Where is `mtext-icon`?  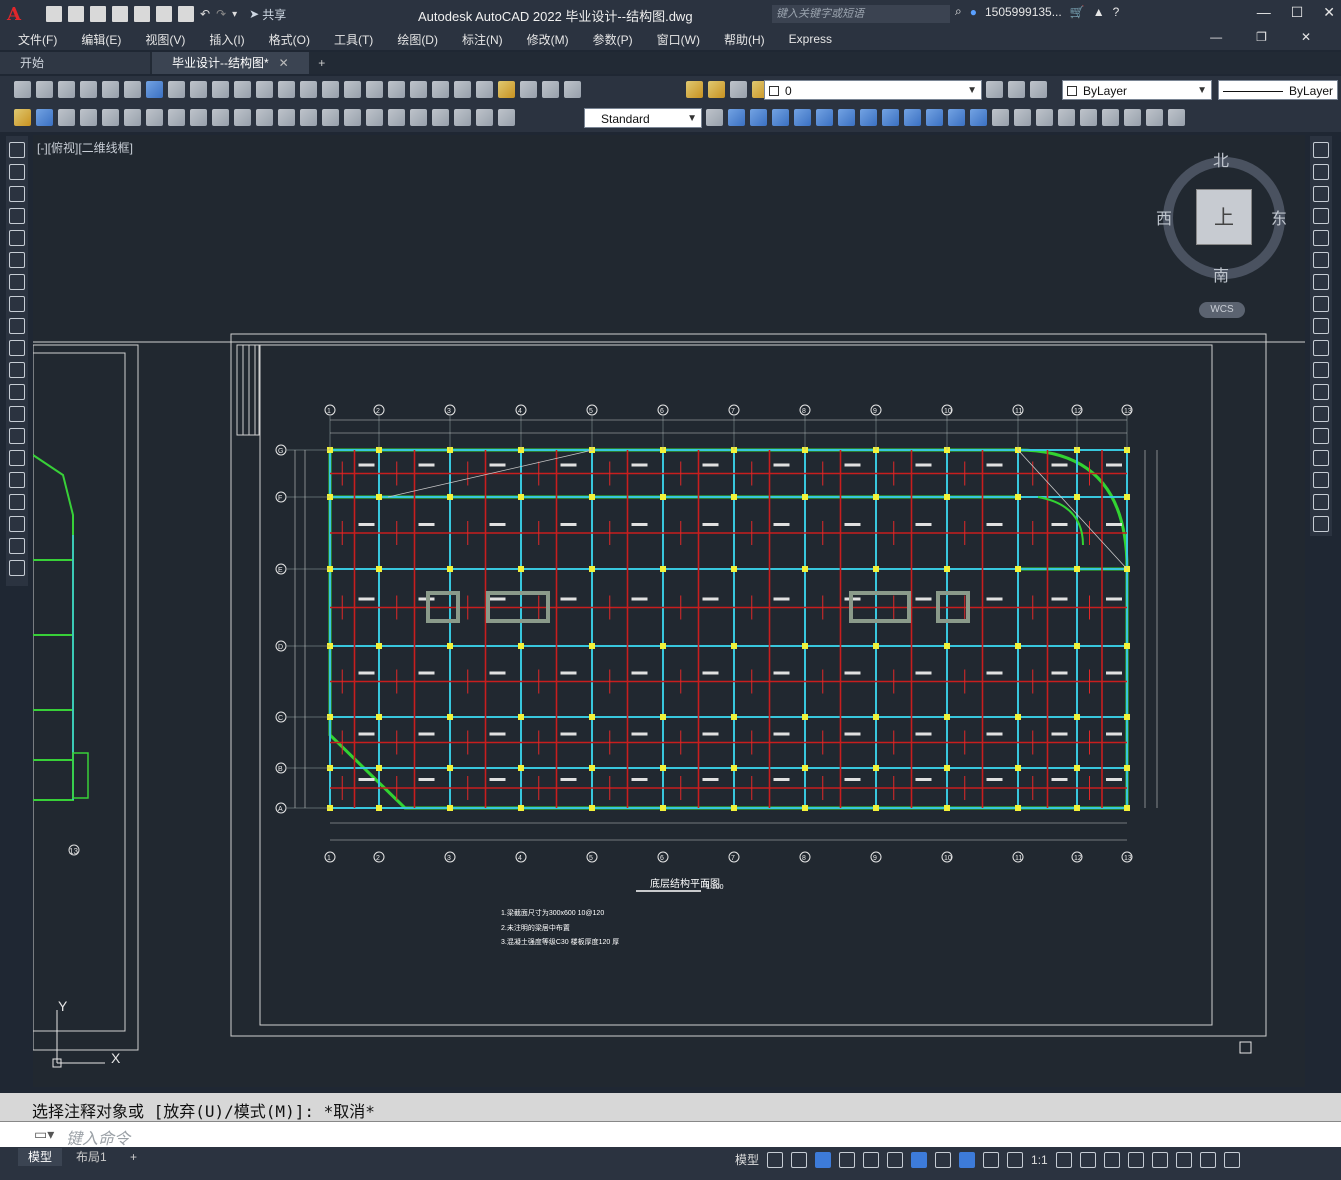 mtext-icon is located at coordinates (17, 546).